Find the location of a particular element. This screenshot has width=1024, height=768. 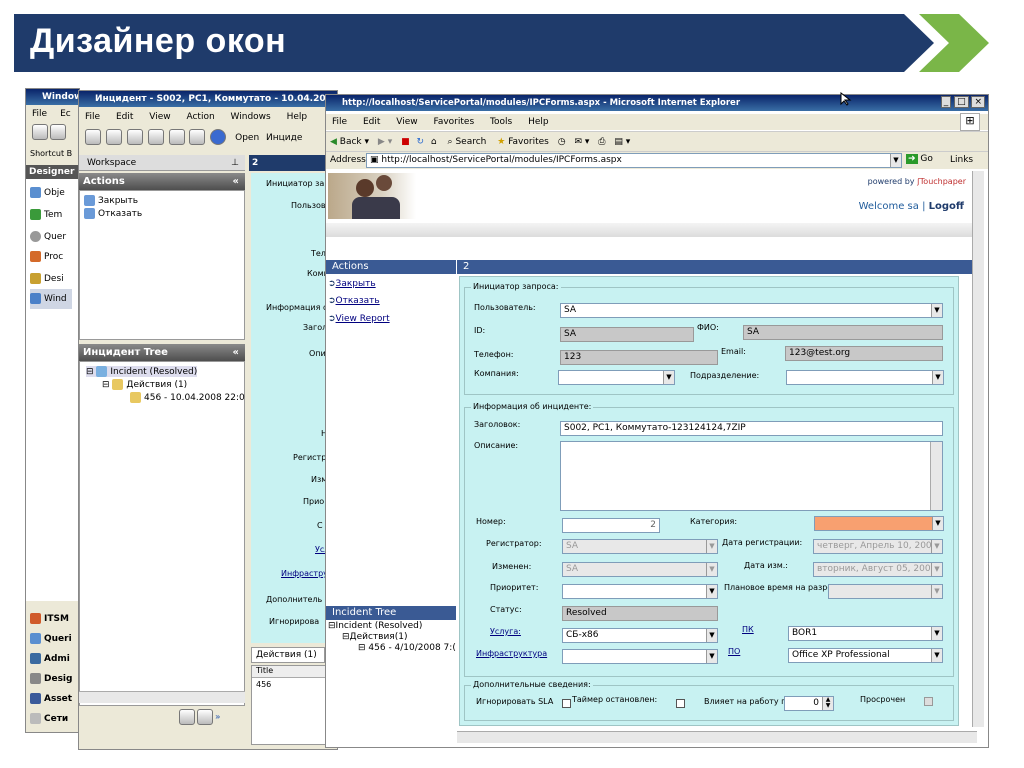

nav-itsm: ITSM is located at coordinates (51, 619).